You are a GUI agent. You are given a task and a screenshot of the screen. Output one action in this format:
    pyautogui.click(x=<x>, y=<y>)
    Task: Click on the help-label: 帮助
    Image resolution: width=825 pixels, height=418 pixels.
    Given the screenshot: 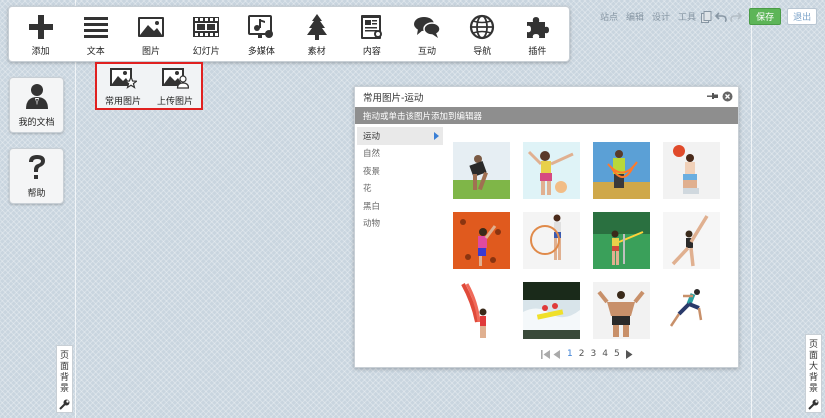 What is the action you would take?
    pyautogui.click(x=36, y=194)
    